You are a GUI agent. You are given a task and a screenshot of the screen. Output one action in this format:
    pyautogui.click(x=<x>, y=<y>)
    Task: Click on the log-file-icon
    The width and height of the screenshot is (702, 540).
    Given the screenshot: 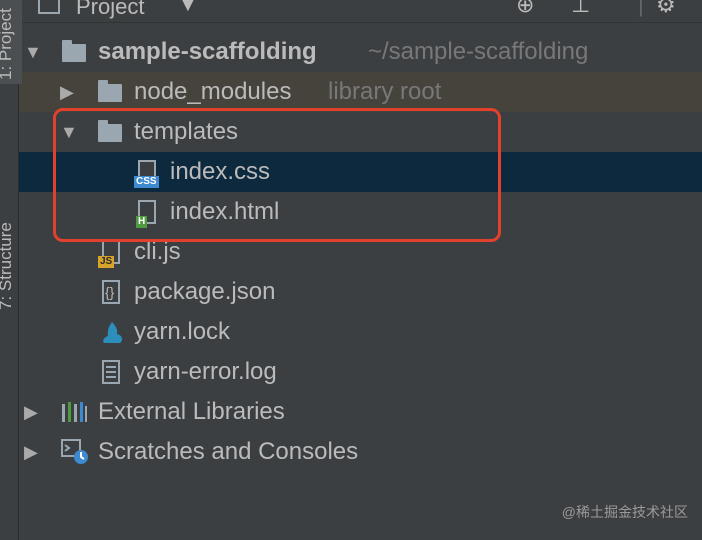 What is the action you would take?
    pyautogui.click(x=111, y=372)
    